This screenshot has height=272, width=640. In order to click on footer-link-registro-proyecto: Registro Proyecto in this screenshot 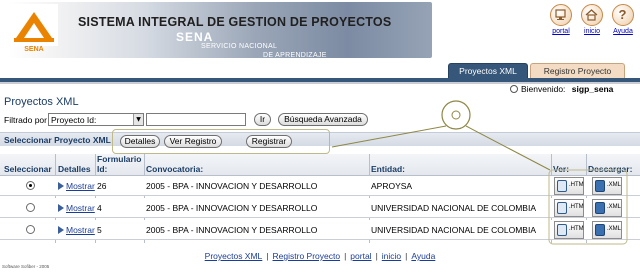, I will do `click(307, 256)`.